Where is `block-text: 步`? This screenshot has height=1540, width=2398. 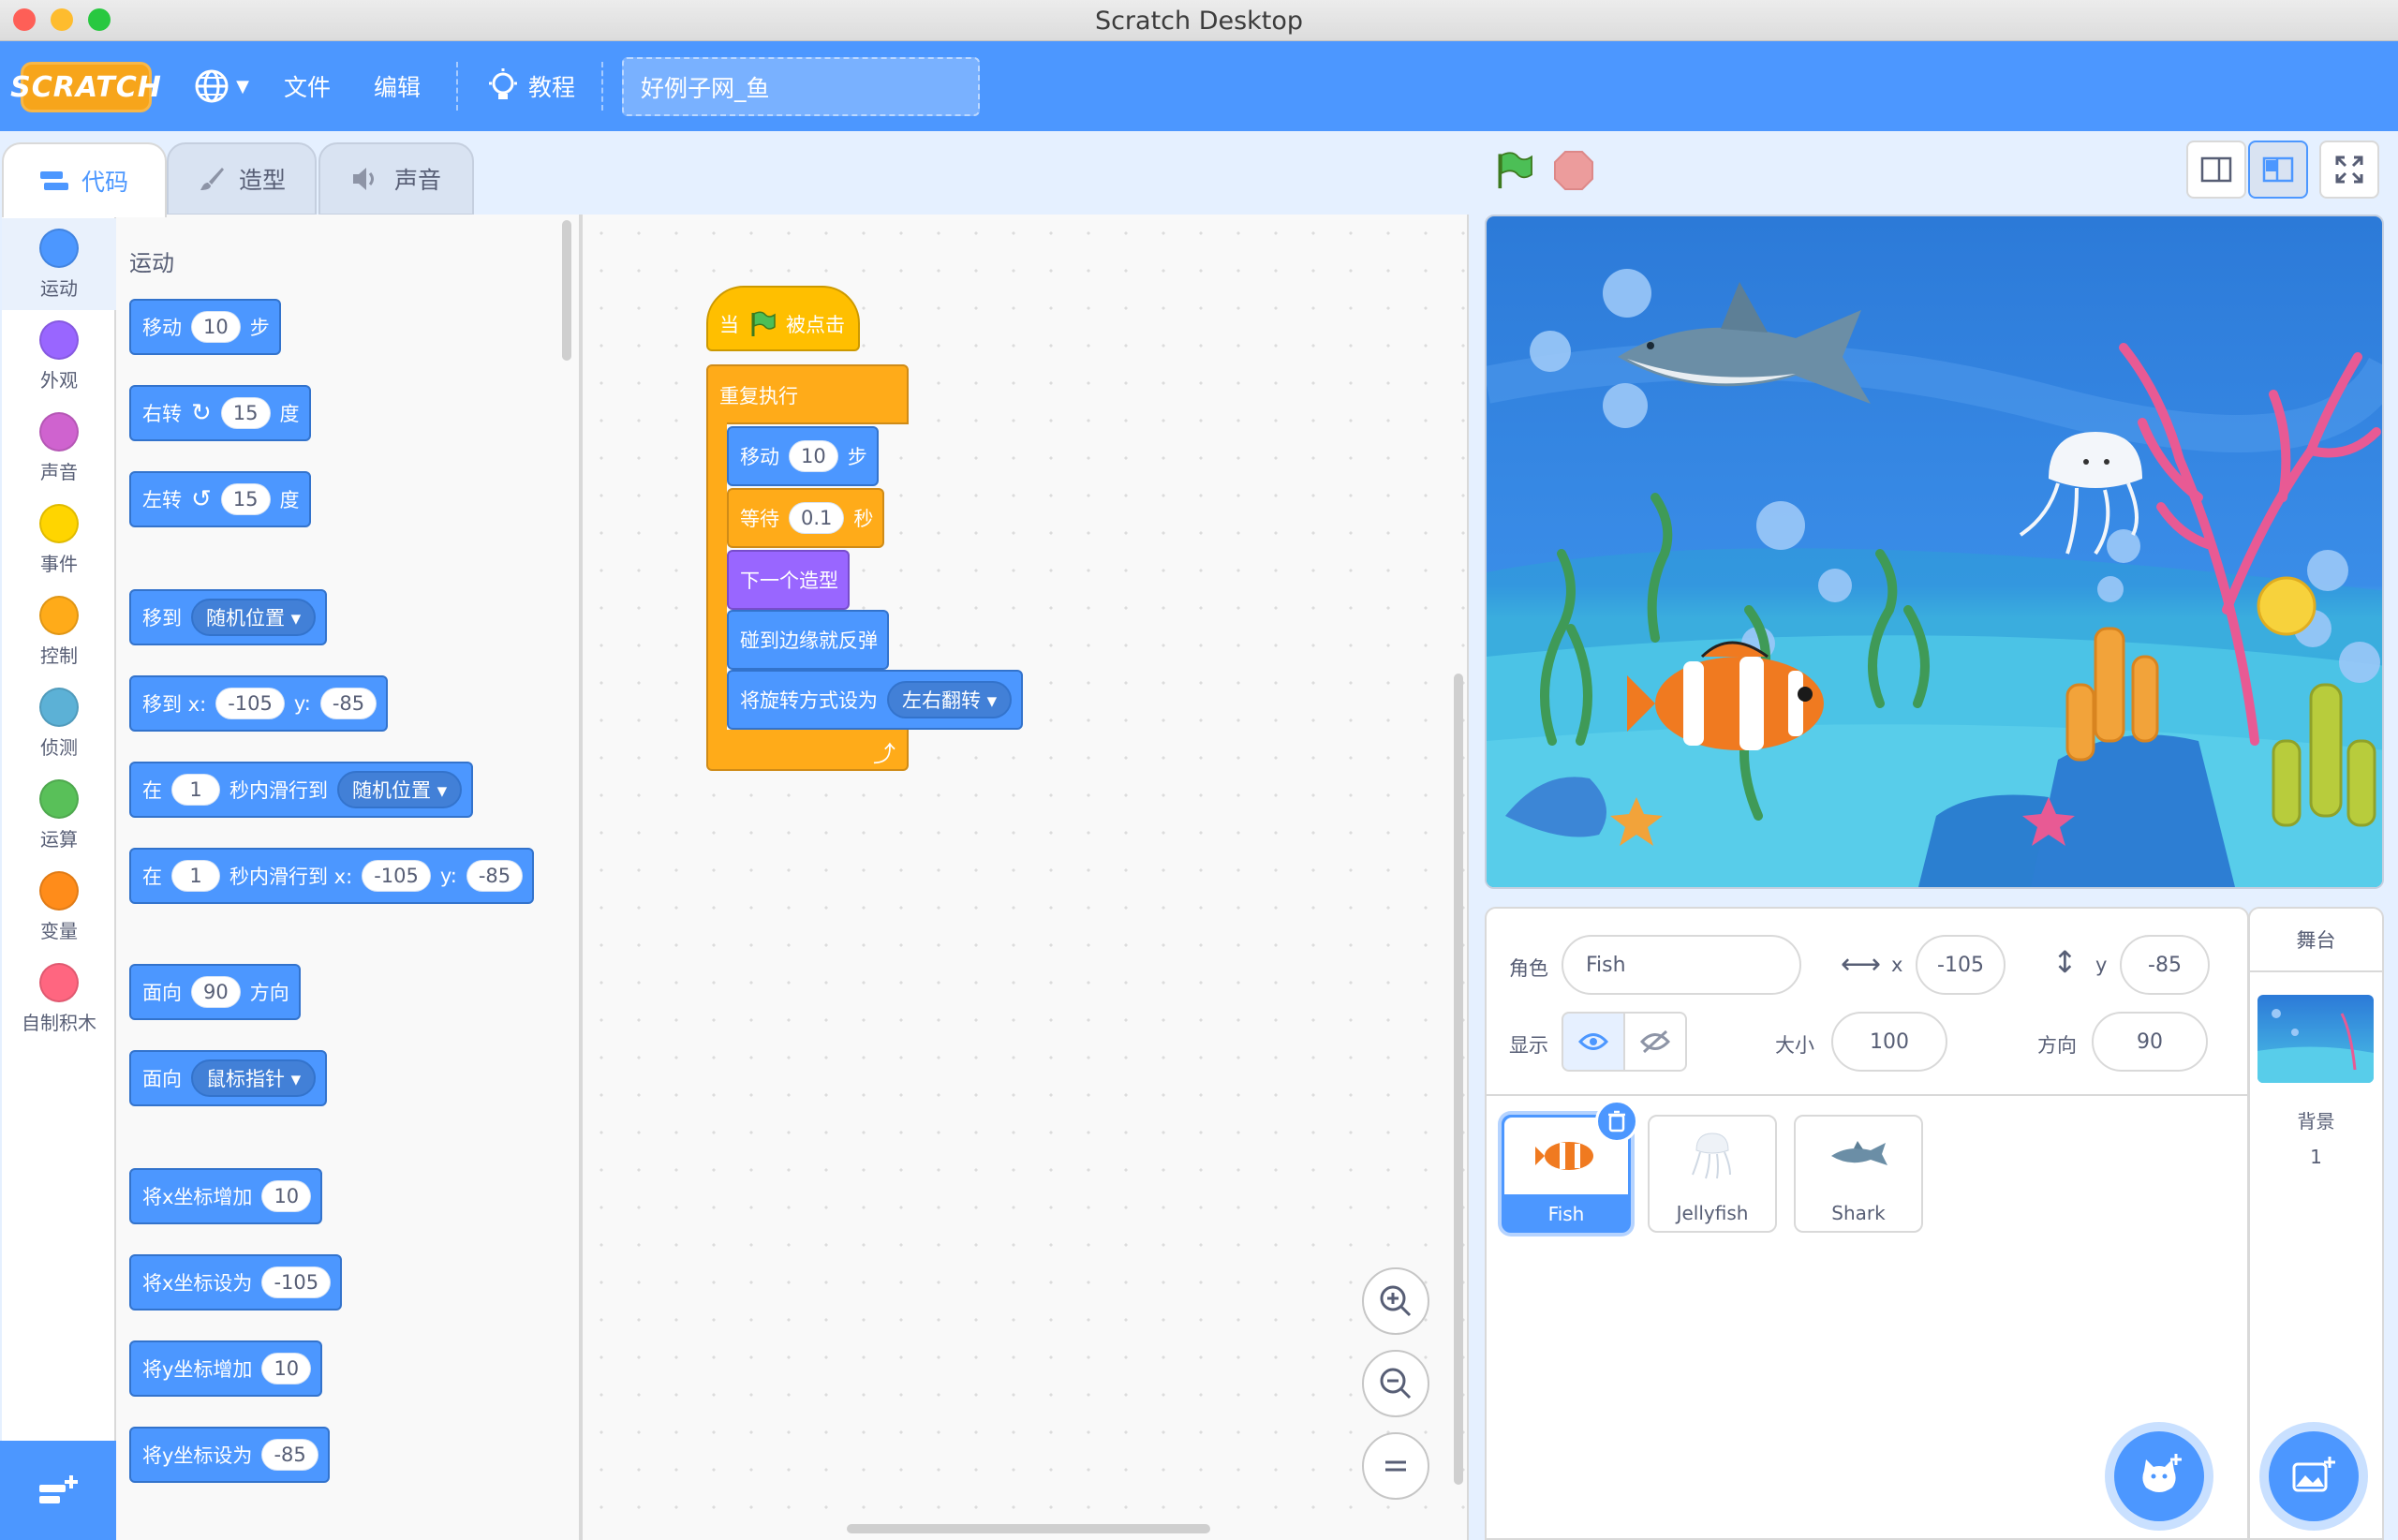 block-text: 步 is located at coordinates (259, 328).